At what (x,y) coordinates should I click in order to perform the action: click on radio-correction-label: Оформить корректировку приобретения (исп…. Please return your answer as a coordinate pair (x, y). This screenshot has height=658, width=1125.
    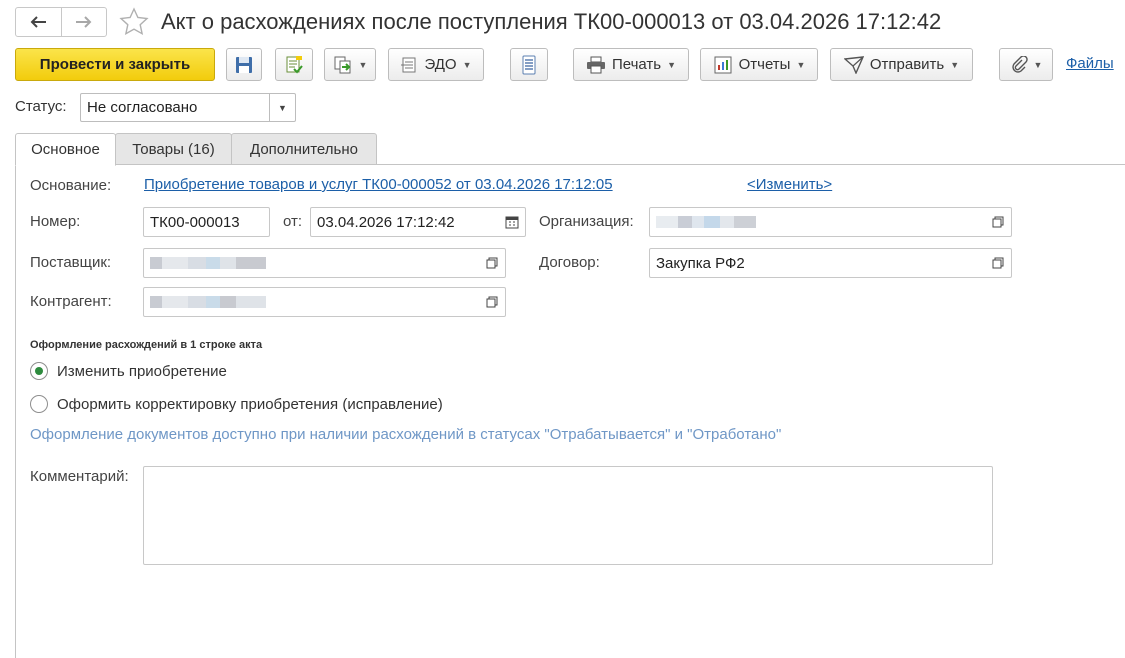
    Looking at the image, I should click on (250, 404).